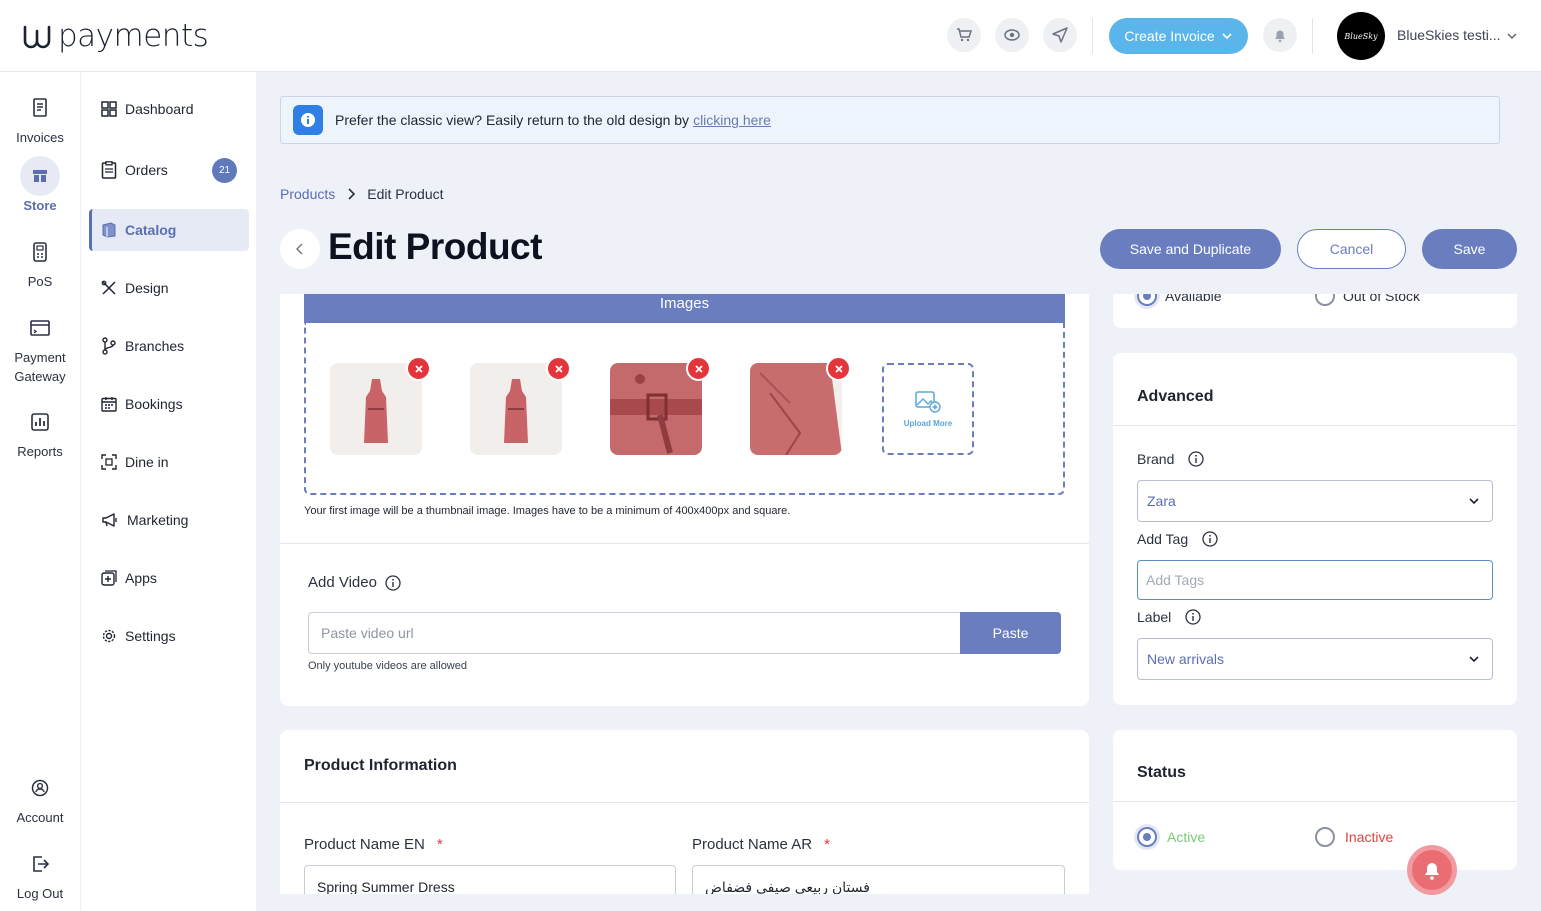  Describe the element at coordinates (1147, 300) in the screenshot. I see `radio-available` at that location.